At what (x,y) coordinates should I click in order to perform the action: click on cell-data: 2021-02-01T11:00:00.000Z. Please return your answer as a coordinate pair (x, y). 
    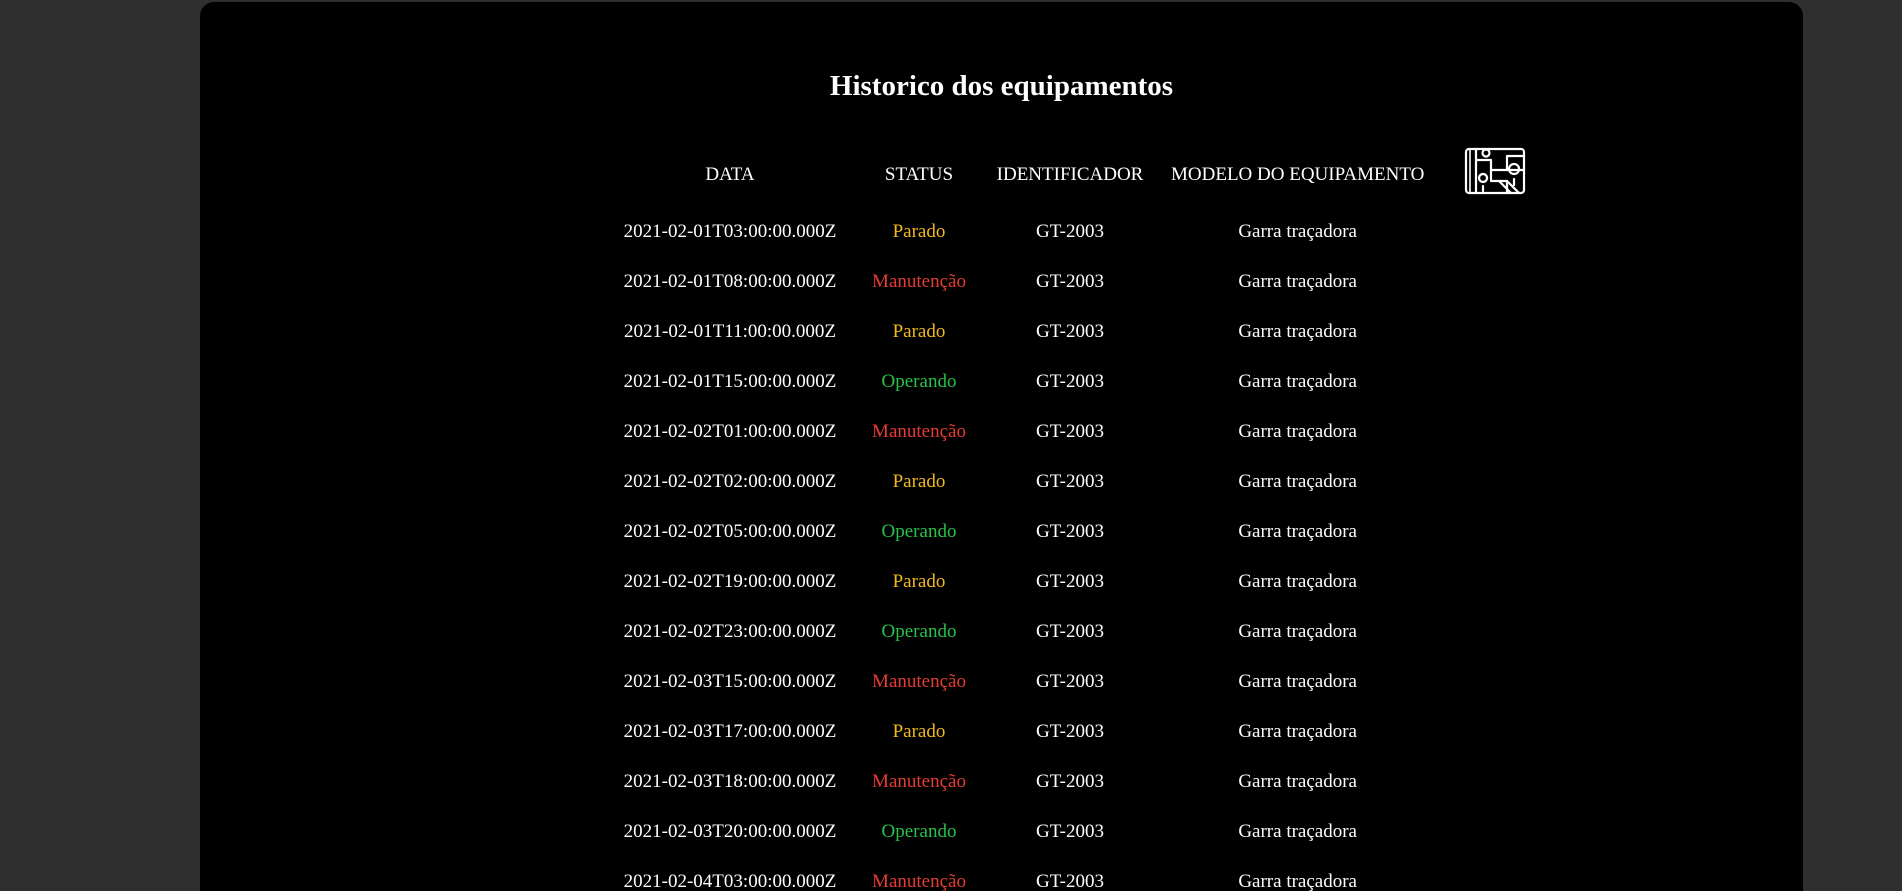
    Looking at the image, I should click on (730, 331).